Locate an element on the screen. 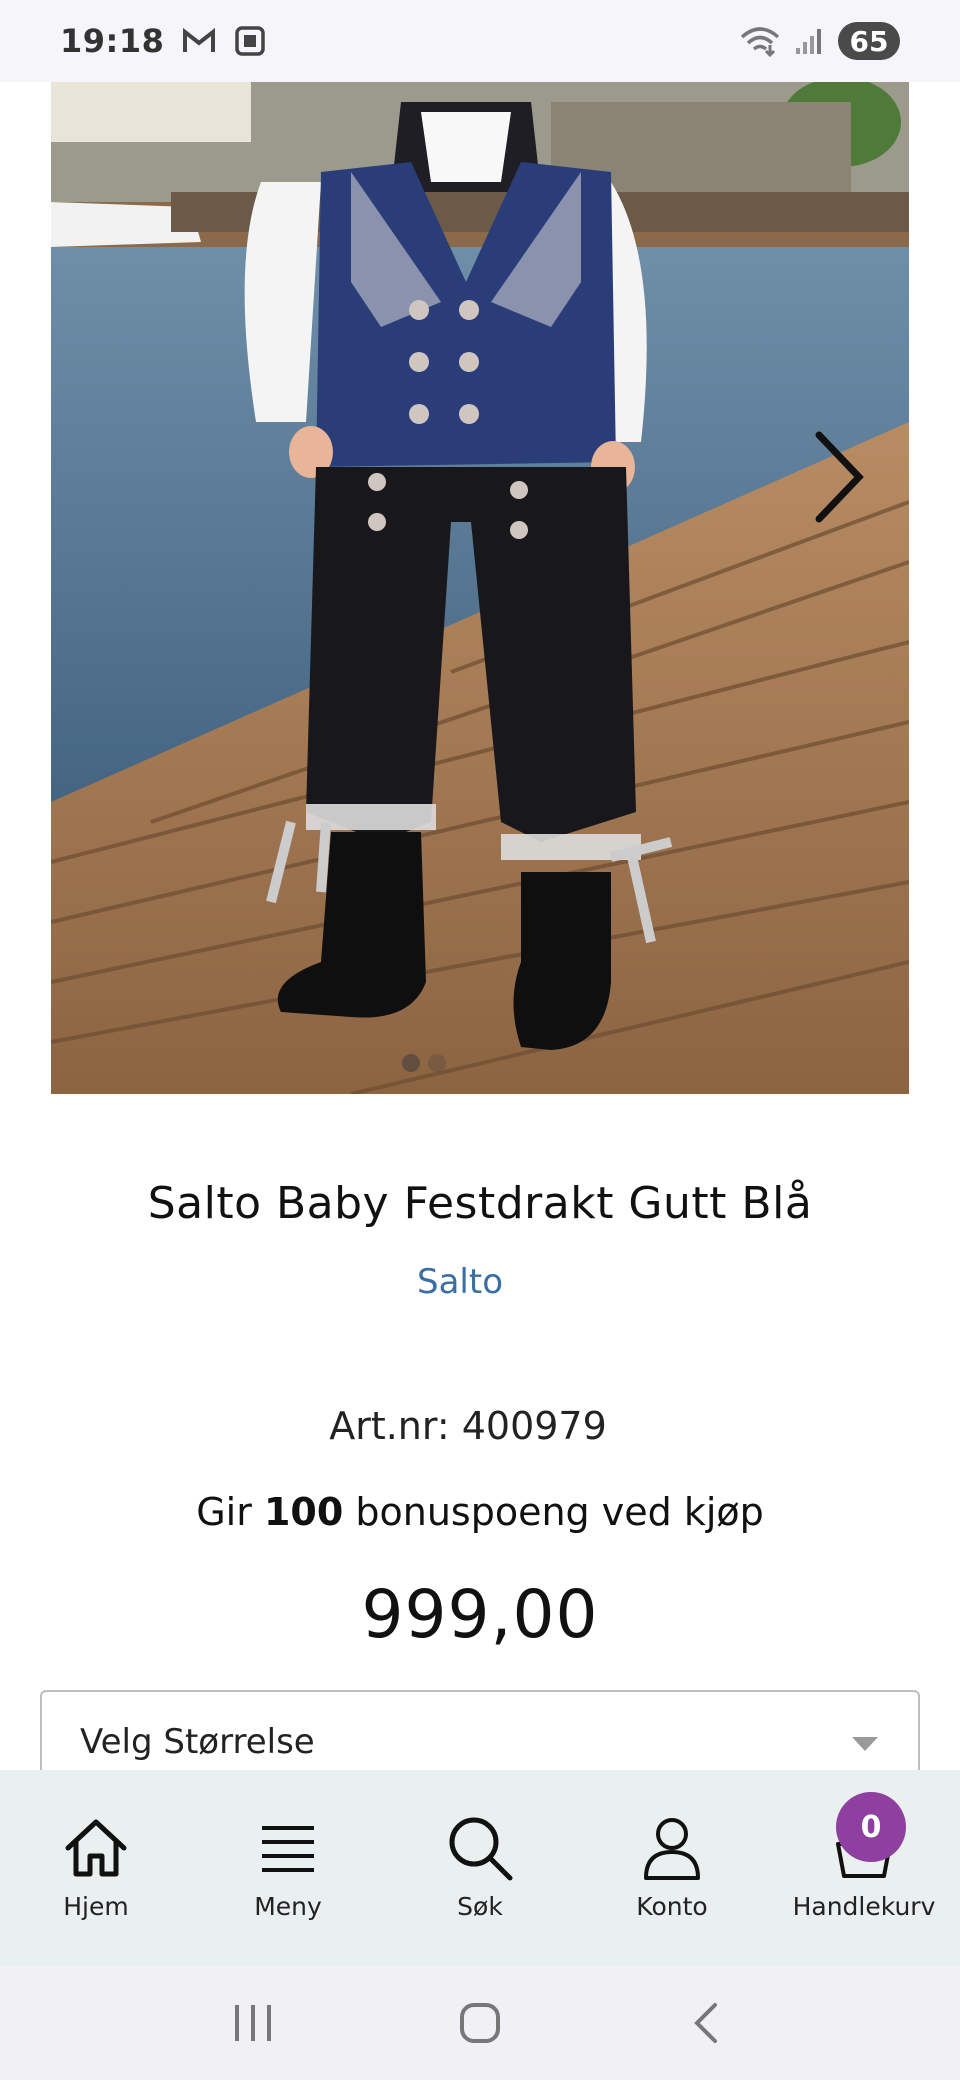  bonus-suffix: bonuspoeng ved kjøp is located at coordinates (559, 1512).